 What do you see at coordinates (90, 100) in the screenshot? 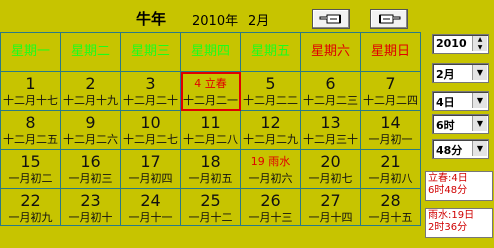
I see `lunar-date: 十二月十九` at bounding box center [90, 100].